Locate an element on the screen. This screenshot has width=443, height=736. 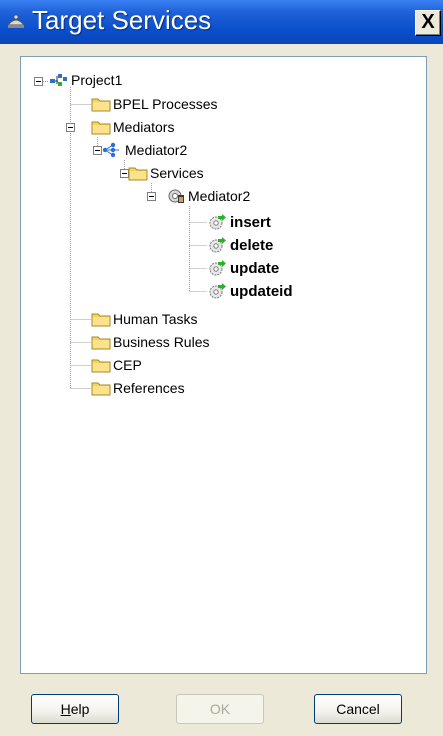
service-component-icon is located at coordinates (176, 196).